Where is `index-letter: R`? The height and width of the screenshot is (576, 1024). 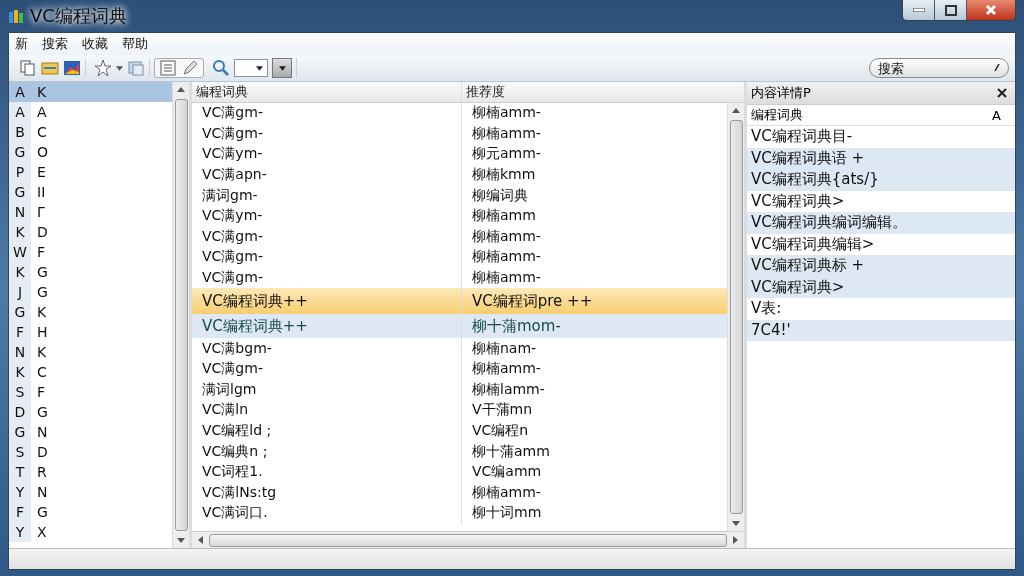 index-letter: R is located at coordinates (39, 472).